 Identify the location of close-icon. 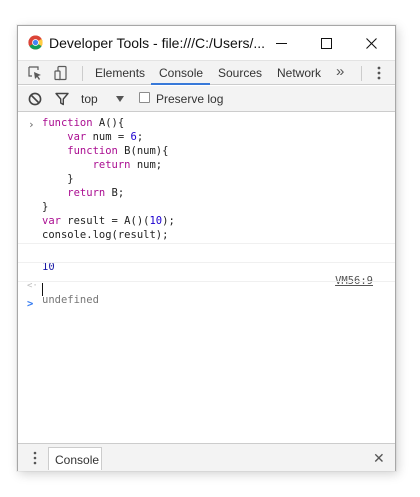
(371, 43).